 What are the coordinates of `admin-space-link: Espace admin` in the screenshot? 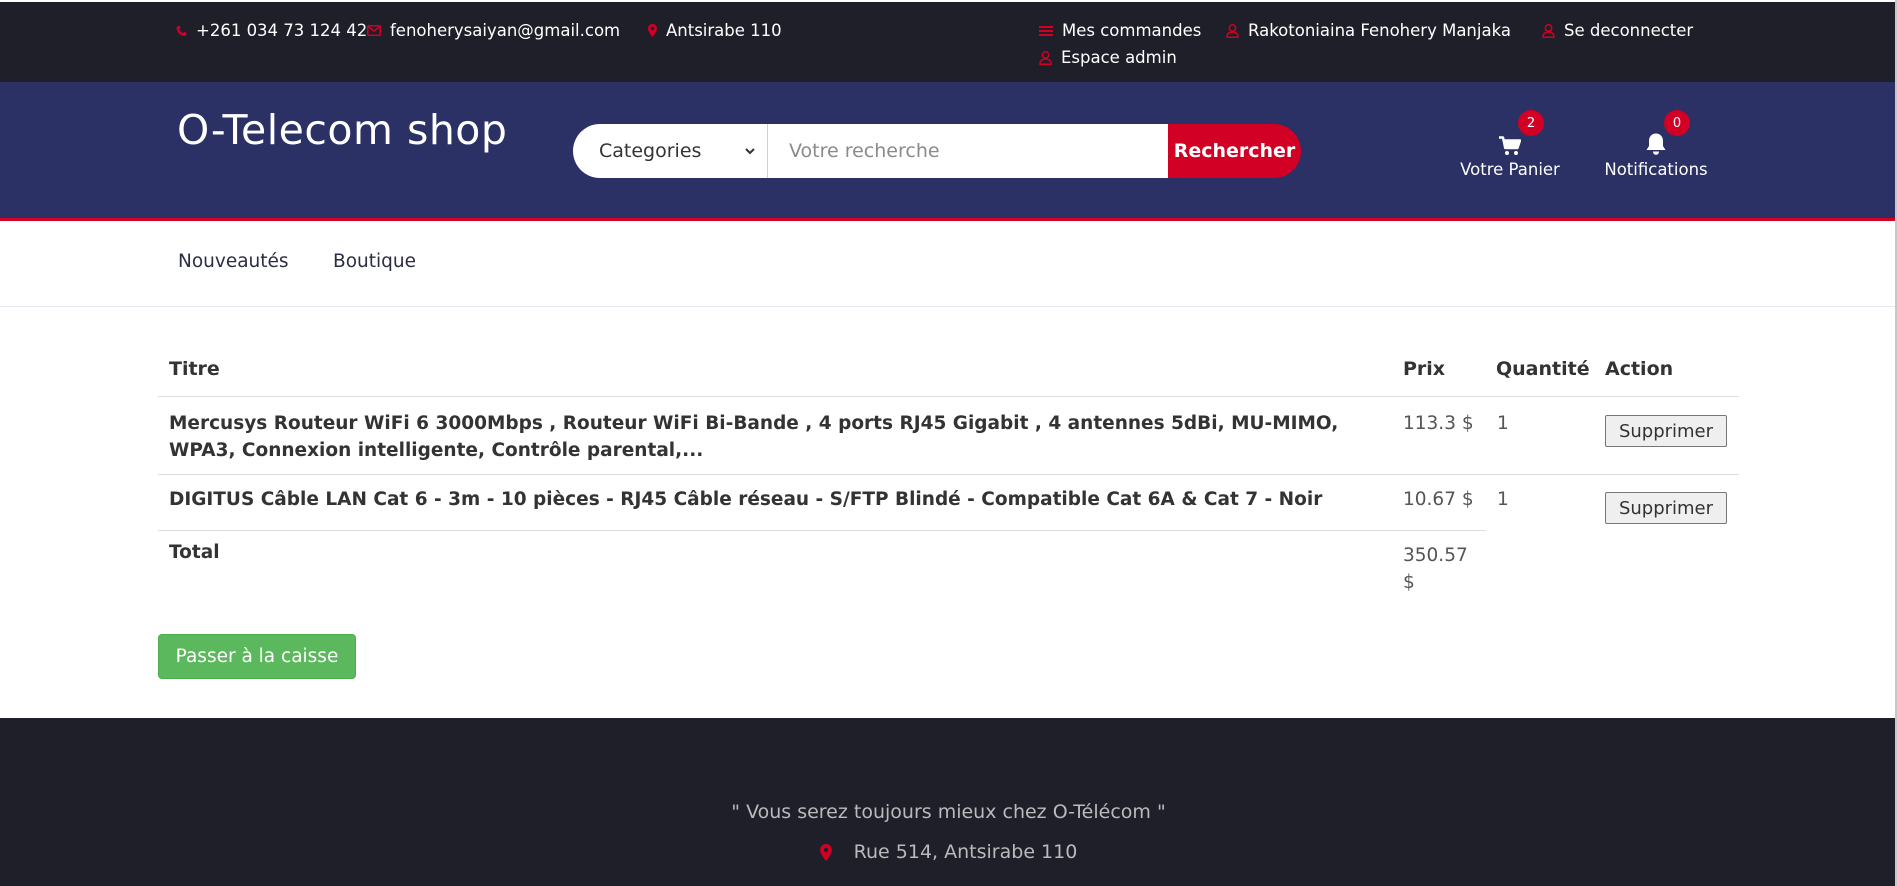 It's located at (1108, 57).